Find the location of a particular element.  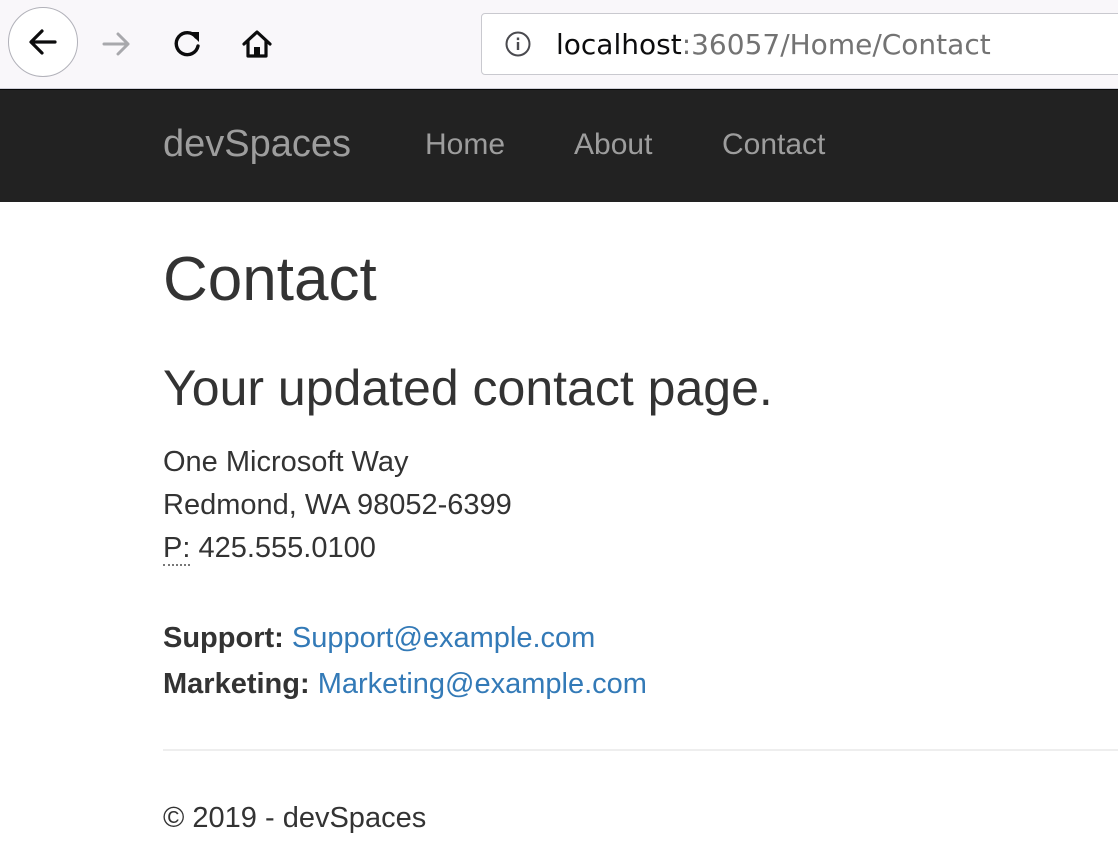

forward-button is located at coordinates (117, 44).